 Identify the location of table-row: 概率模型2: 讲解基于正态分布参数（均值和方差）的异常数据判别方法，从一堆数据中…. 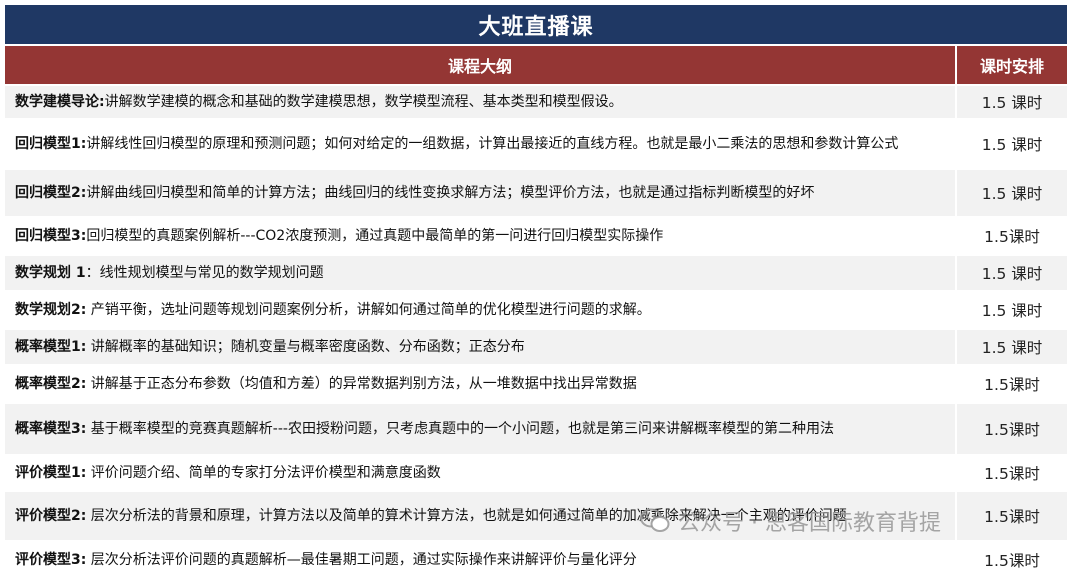
(536, 384).